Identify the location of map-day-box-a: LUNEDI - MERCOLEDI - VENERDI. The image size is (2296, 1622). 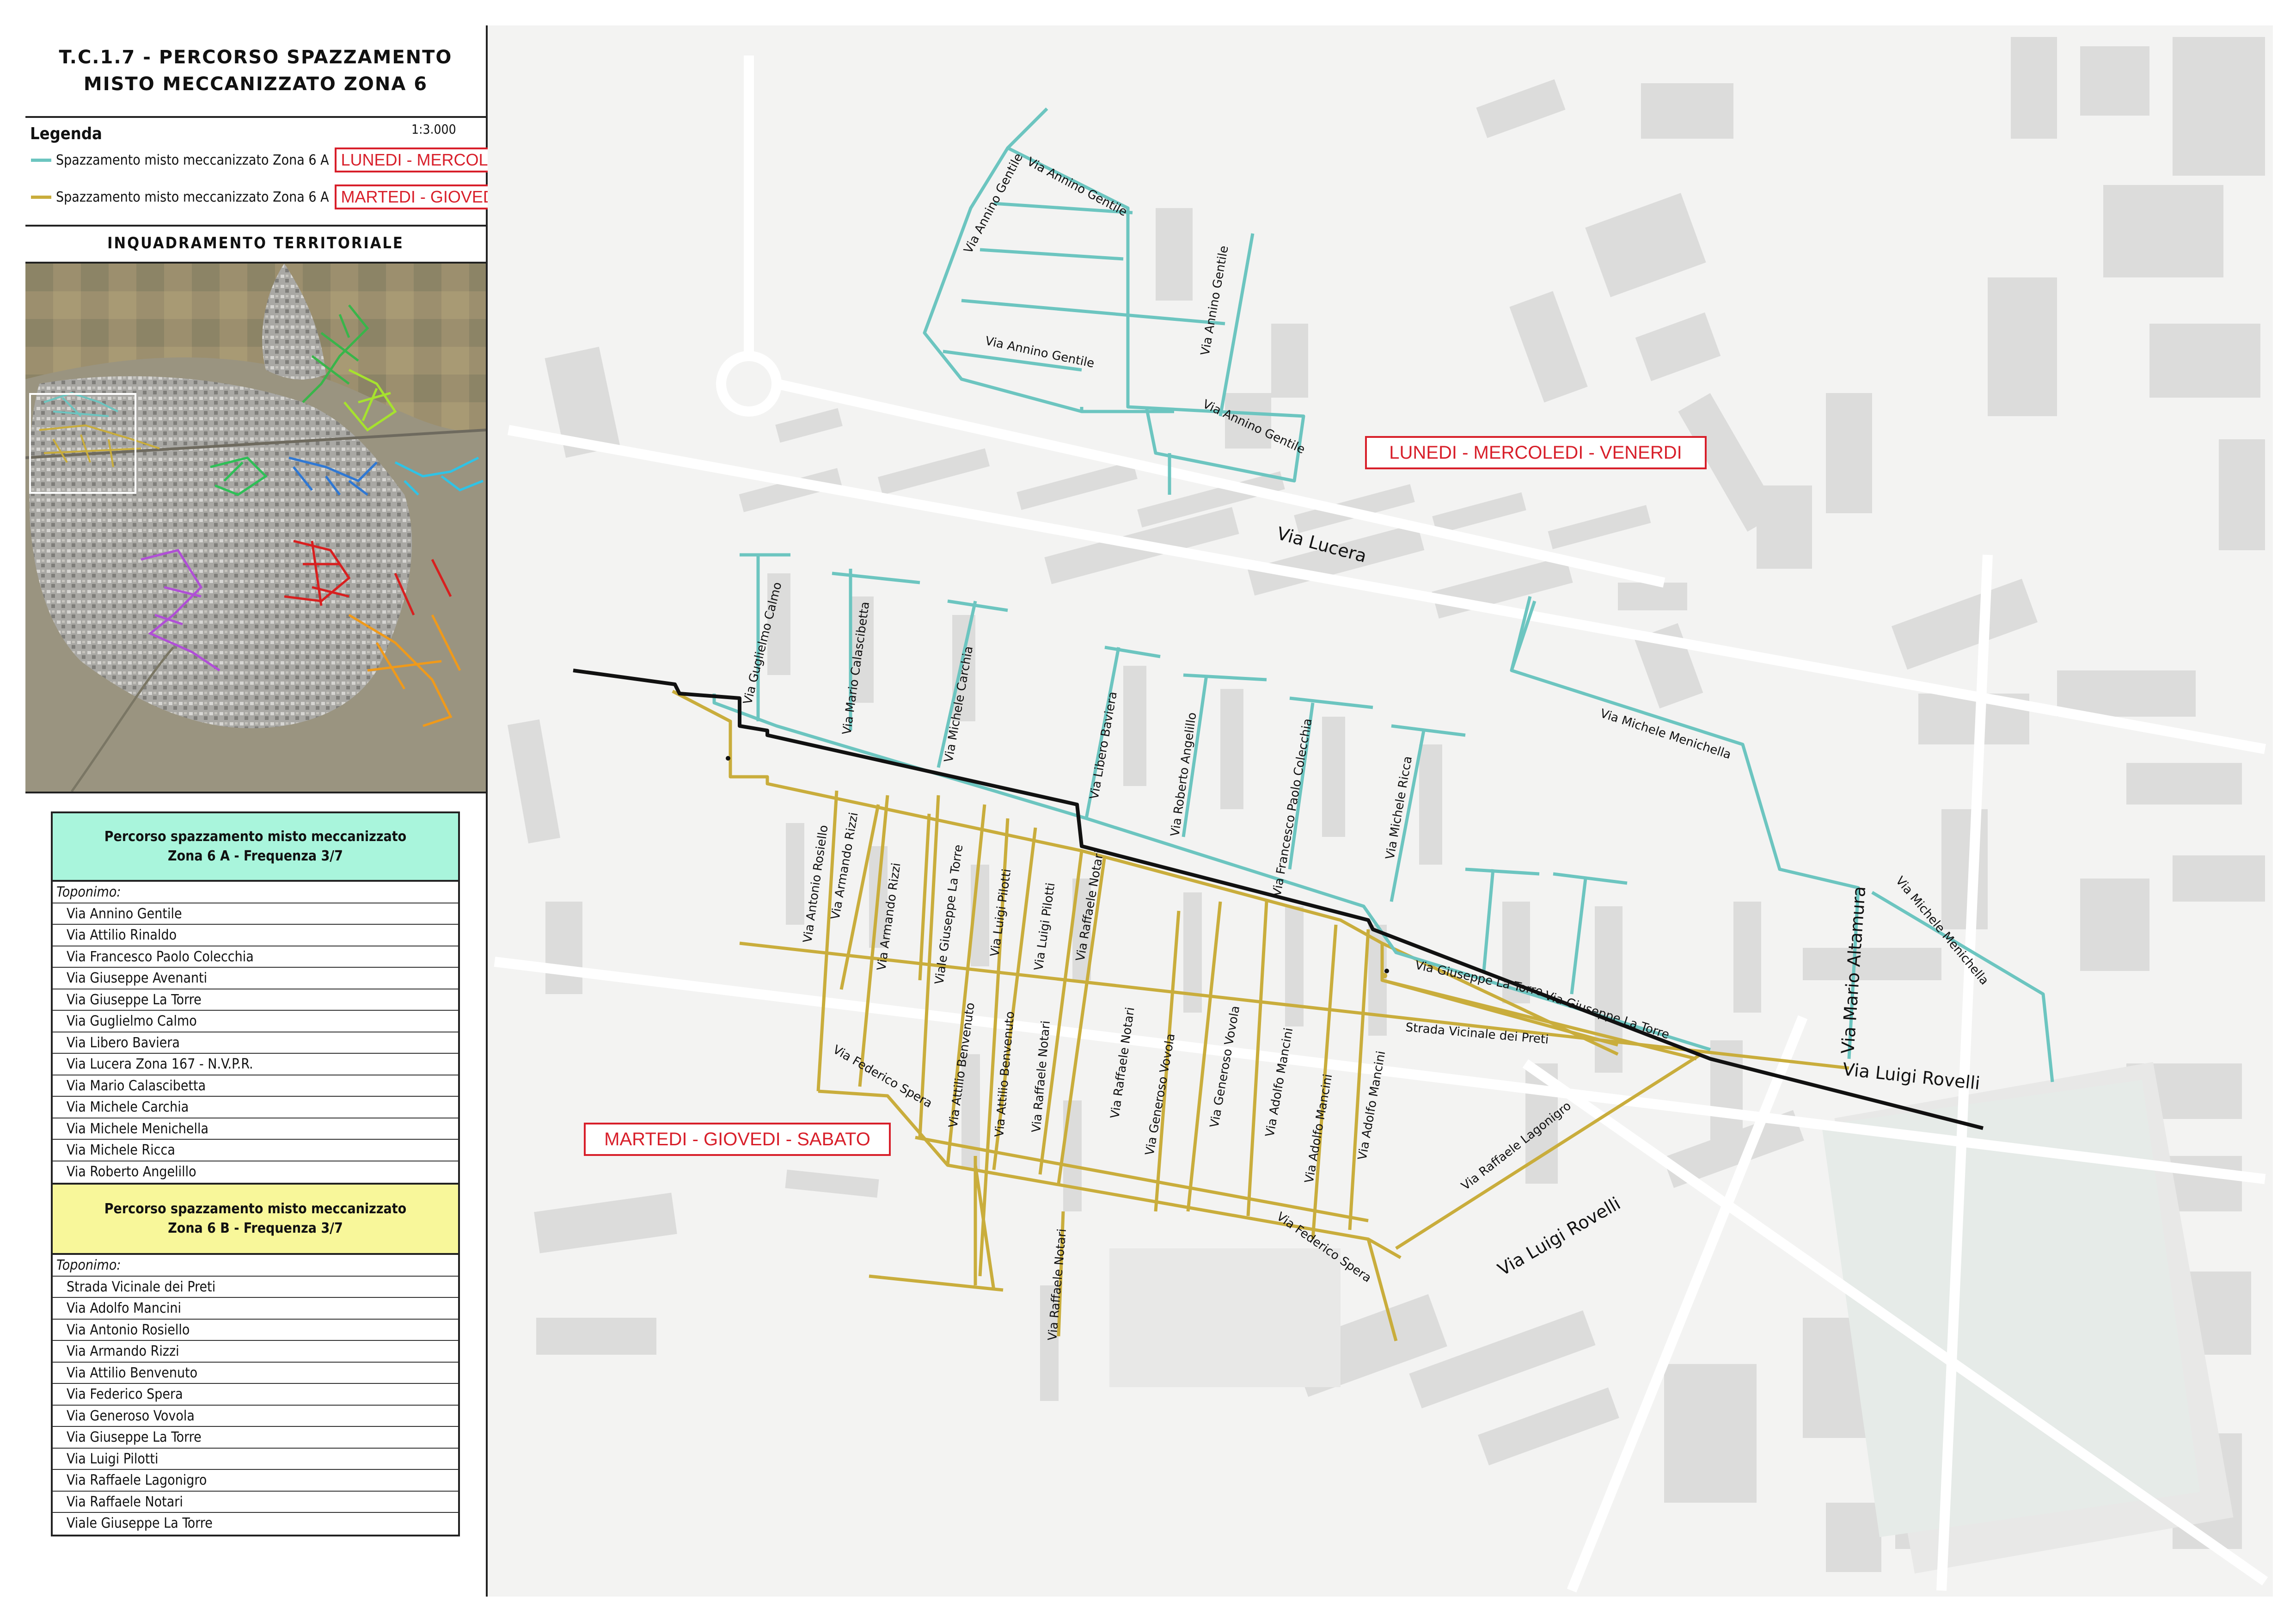
(1536, 452).